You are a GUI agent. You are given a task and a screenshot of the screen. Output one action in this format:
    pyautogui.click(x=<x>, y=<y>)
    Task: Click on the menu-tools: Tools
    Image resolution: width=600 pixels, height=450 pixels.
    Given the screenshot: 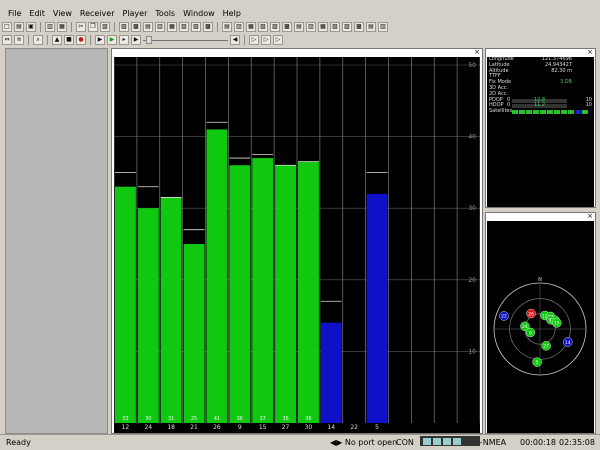 What is the action you would take?
    pyautogui.click(x=165, y=14)
    